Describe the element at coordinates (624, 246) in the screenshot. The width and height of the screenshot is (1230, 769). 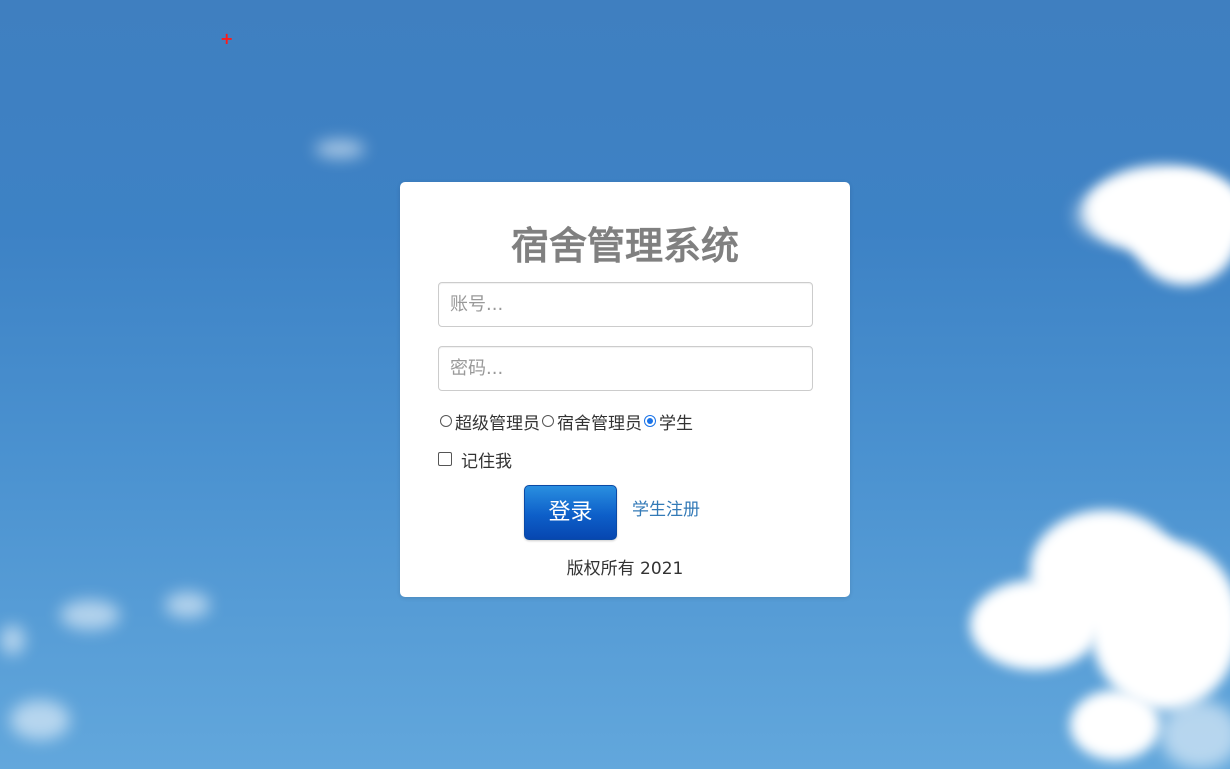
I see `page-title: 宿舍管理系统` at that location.